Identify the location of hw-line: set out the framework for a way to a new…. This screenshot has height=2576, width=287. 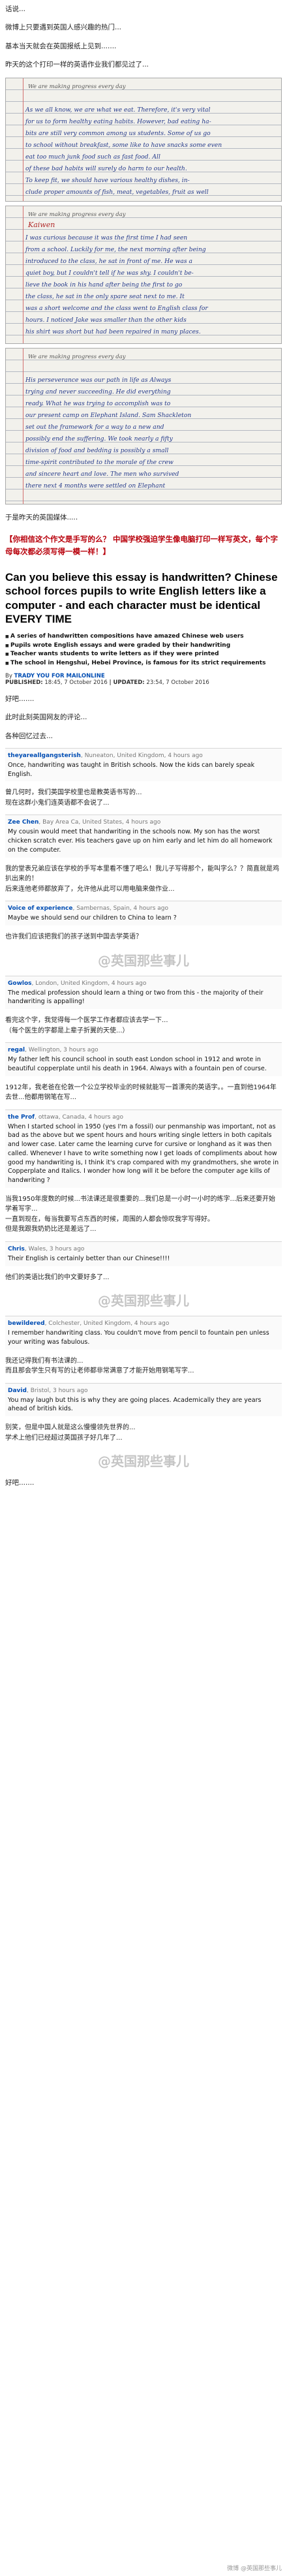
(94, 427).